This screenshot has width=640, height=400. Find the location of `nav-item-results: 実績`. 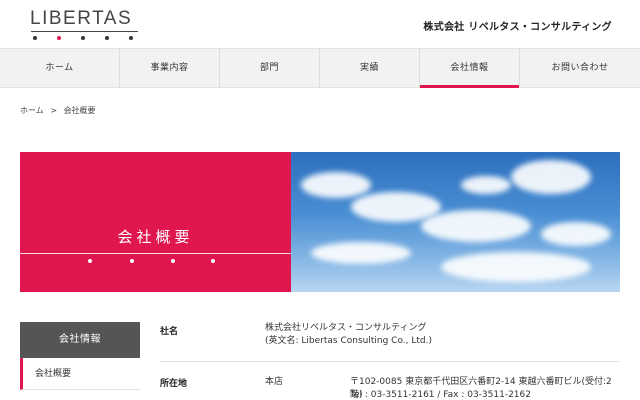

nav-item-results: 実績 is located at coordinates (370, 68).